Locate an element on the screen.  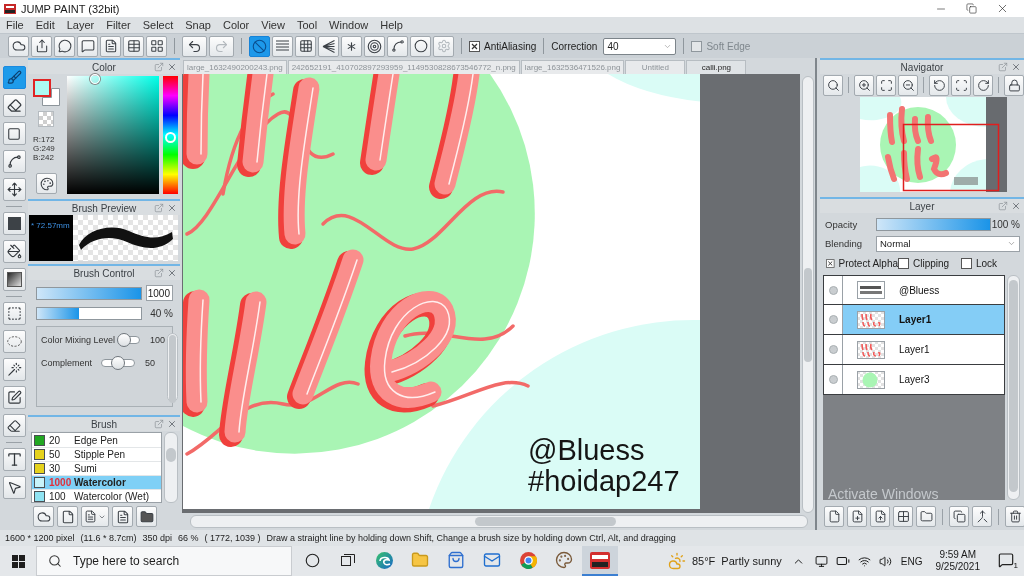
brush-size-slider is located at coordinates (89, 293).